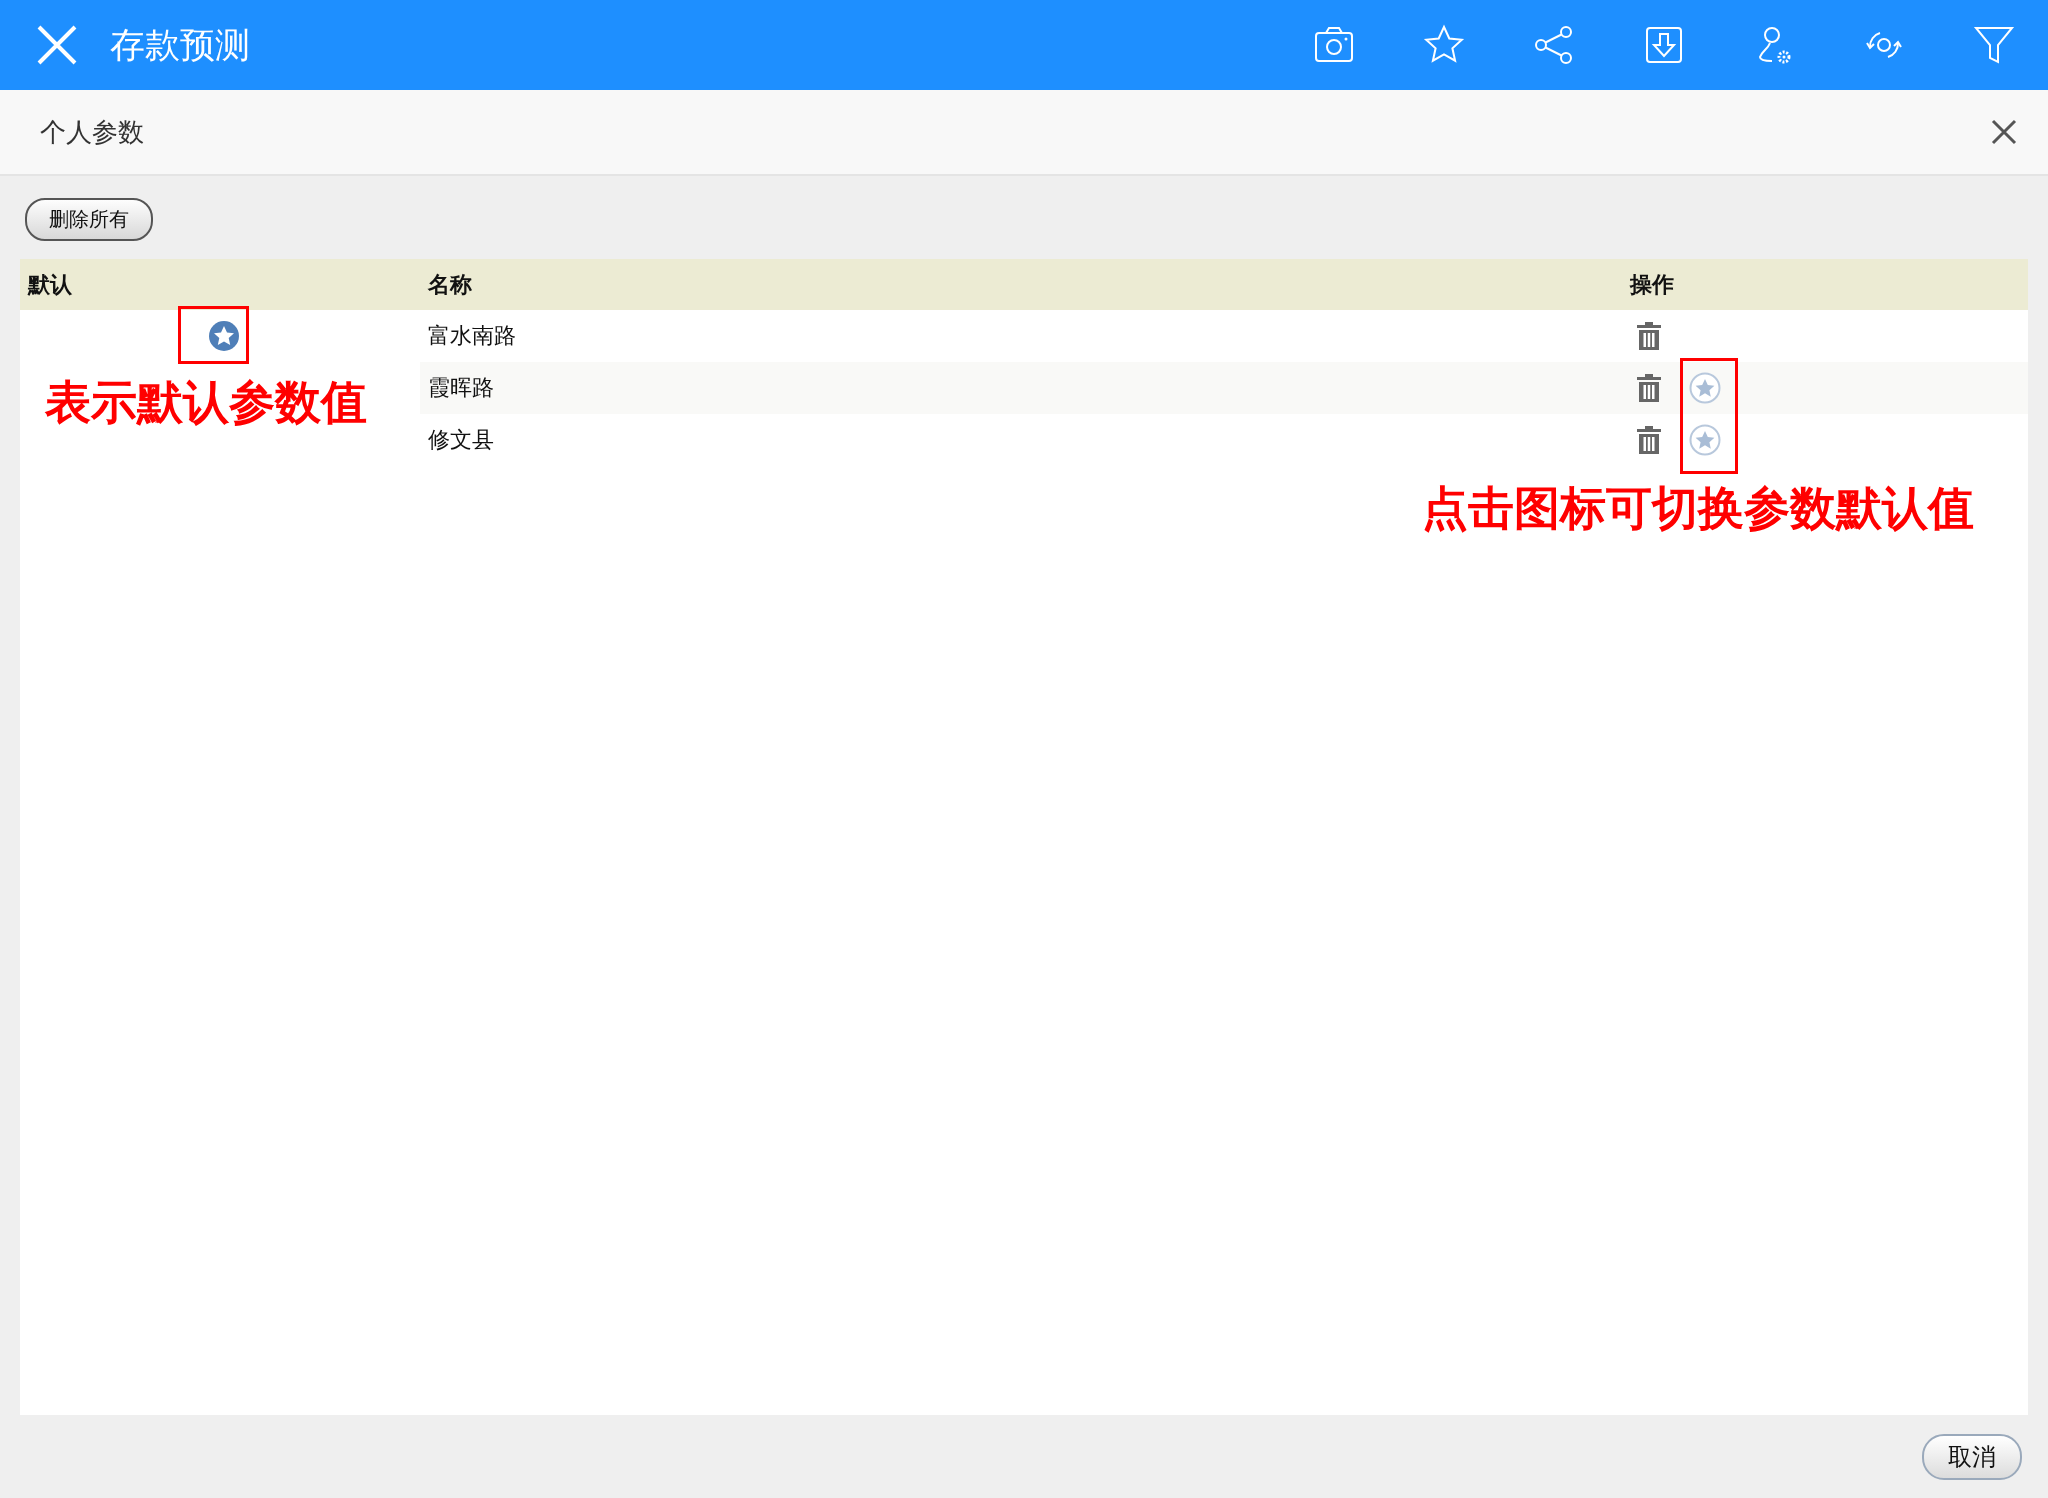 The height and width of the screenshot is (1498, 2048). I want to click on delete-all-button: 删除所有, so click(89, 219).